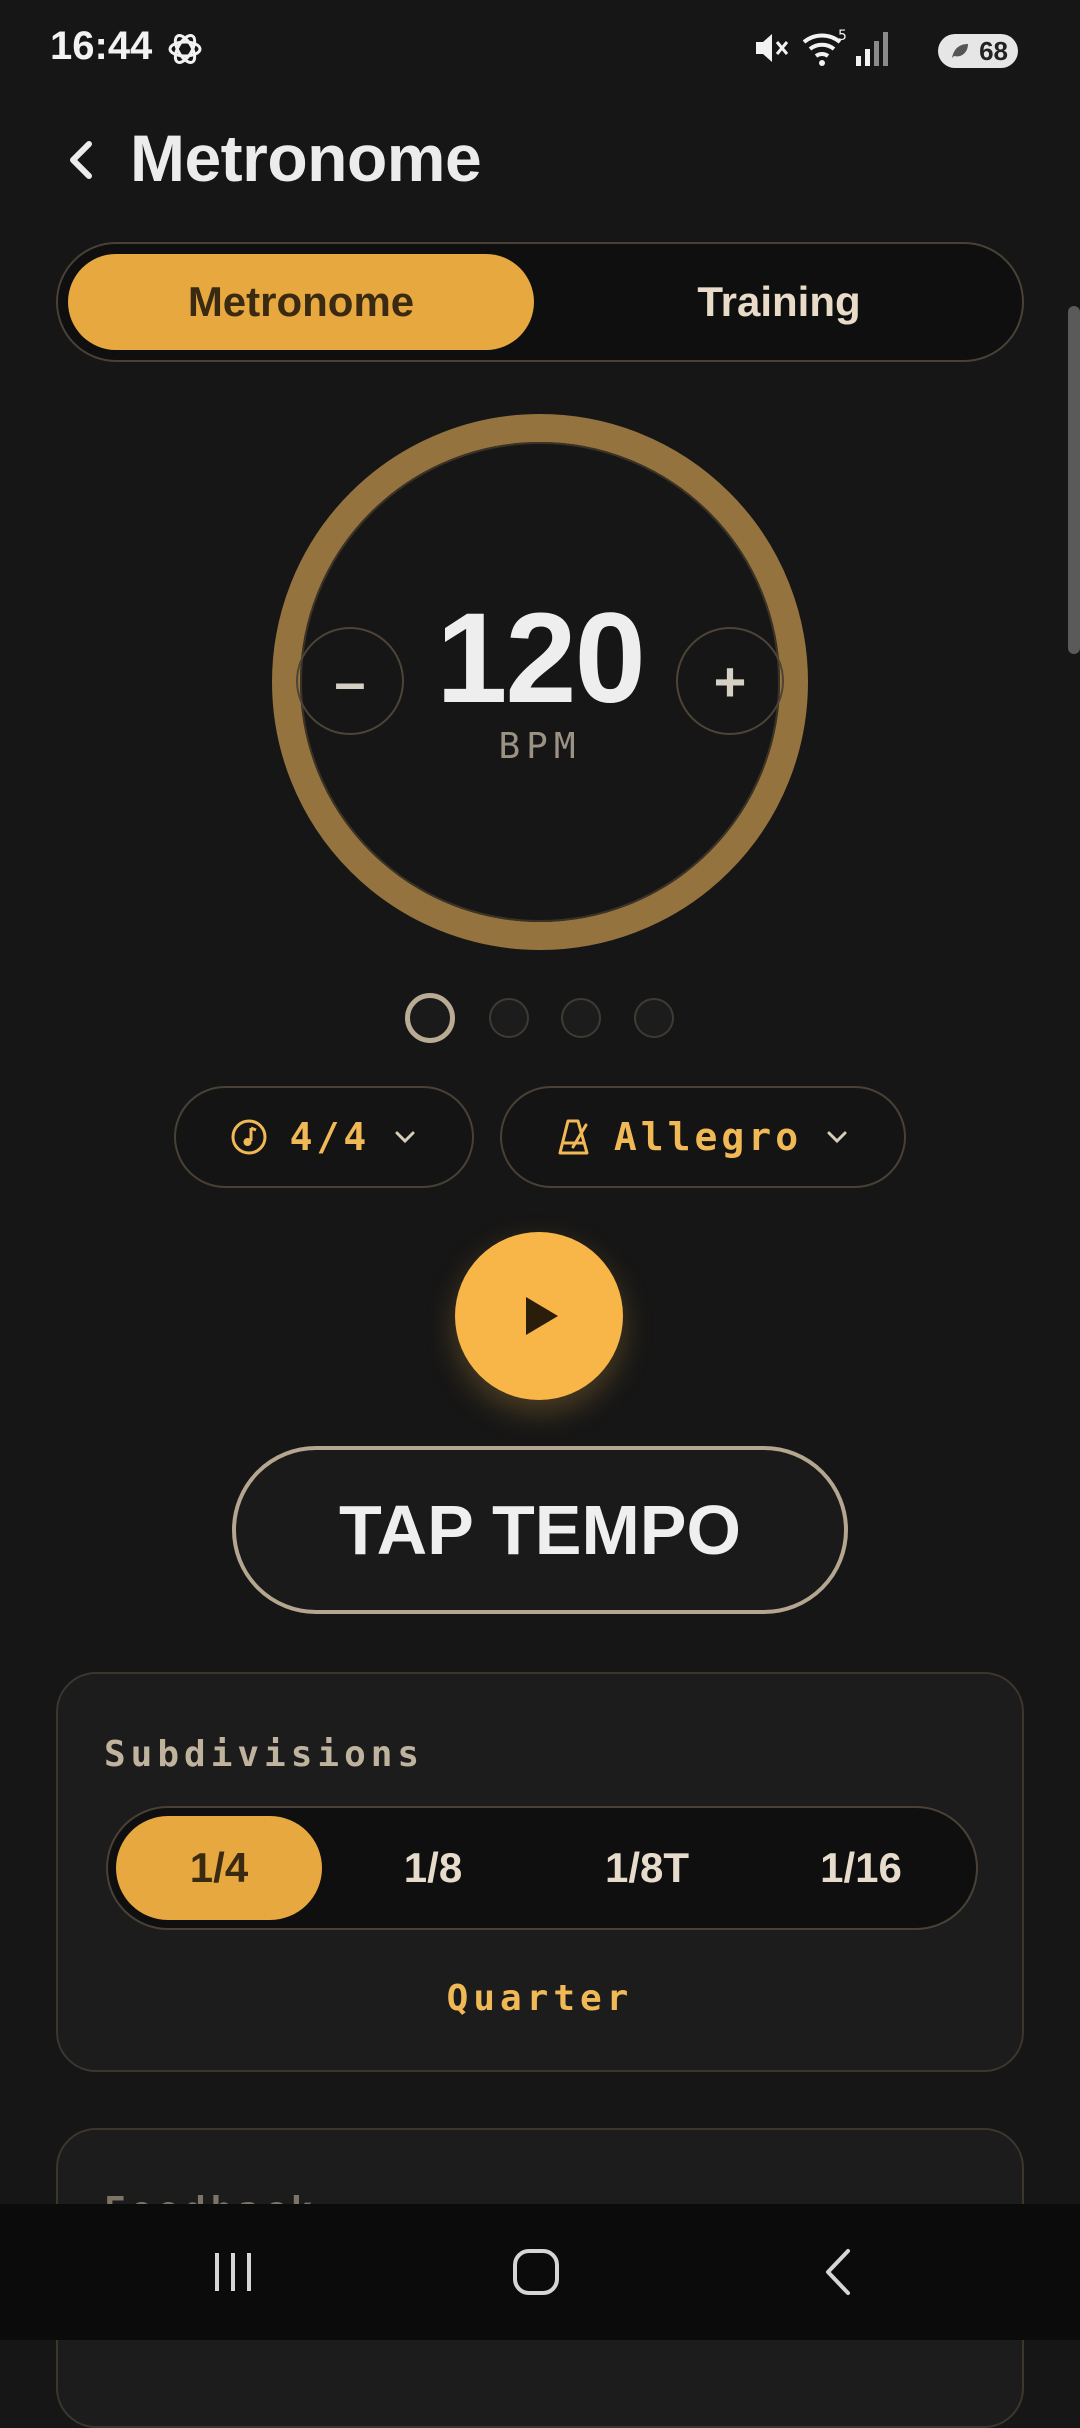 The image size is (1080, 2428). Describe the element at coordinates (542, 1316) in the screenshot. I see `play-icon` at that location.